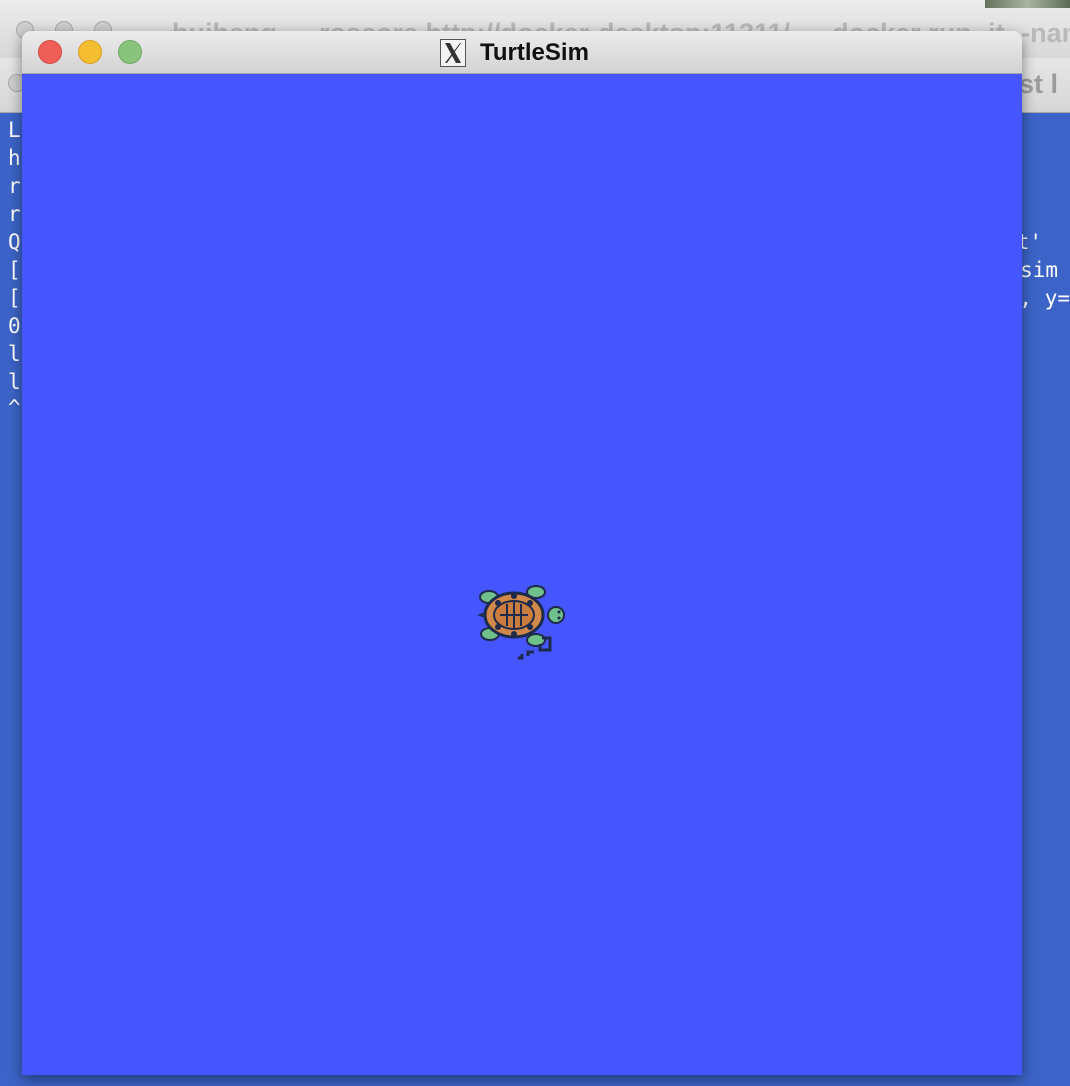  I want to click on x11-icon, so click(453, 53).